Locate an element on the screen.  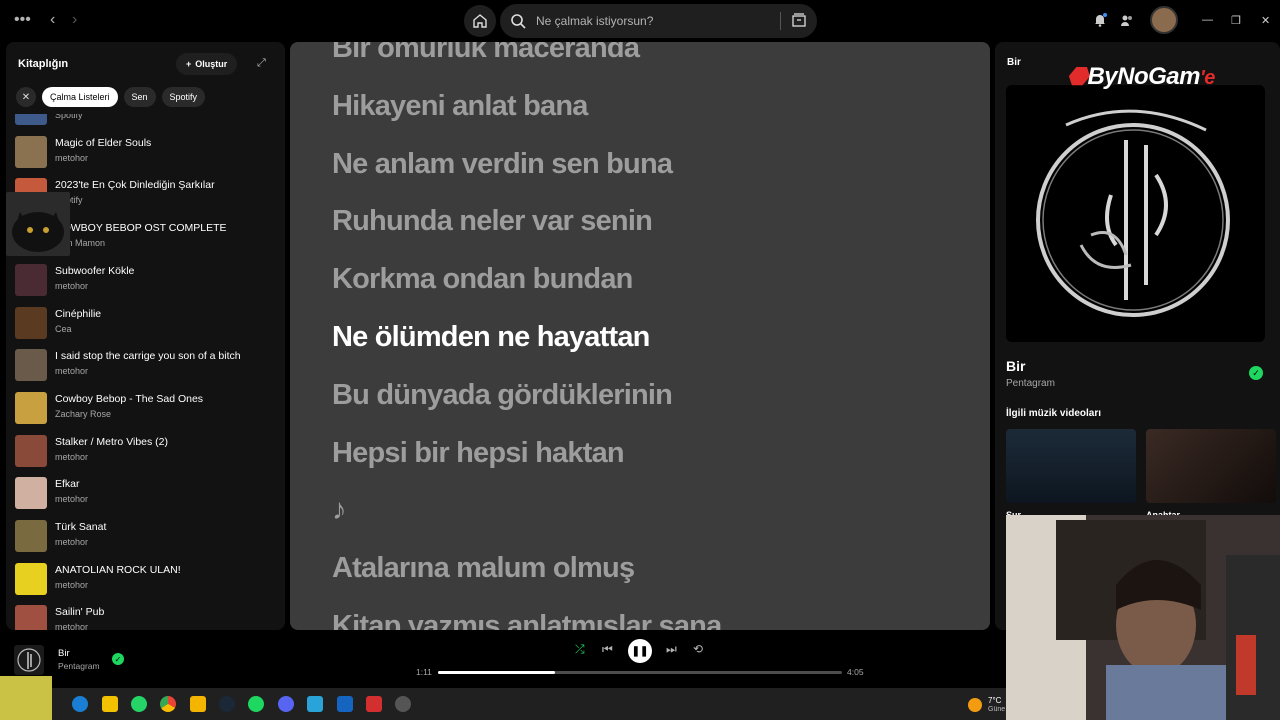
lyric-line: Ne anlam verdin sen buna is located at coordinates (502, 164).